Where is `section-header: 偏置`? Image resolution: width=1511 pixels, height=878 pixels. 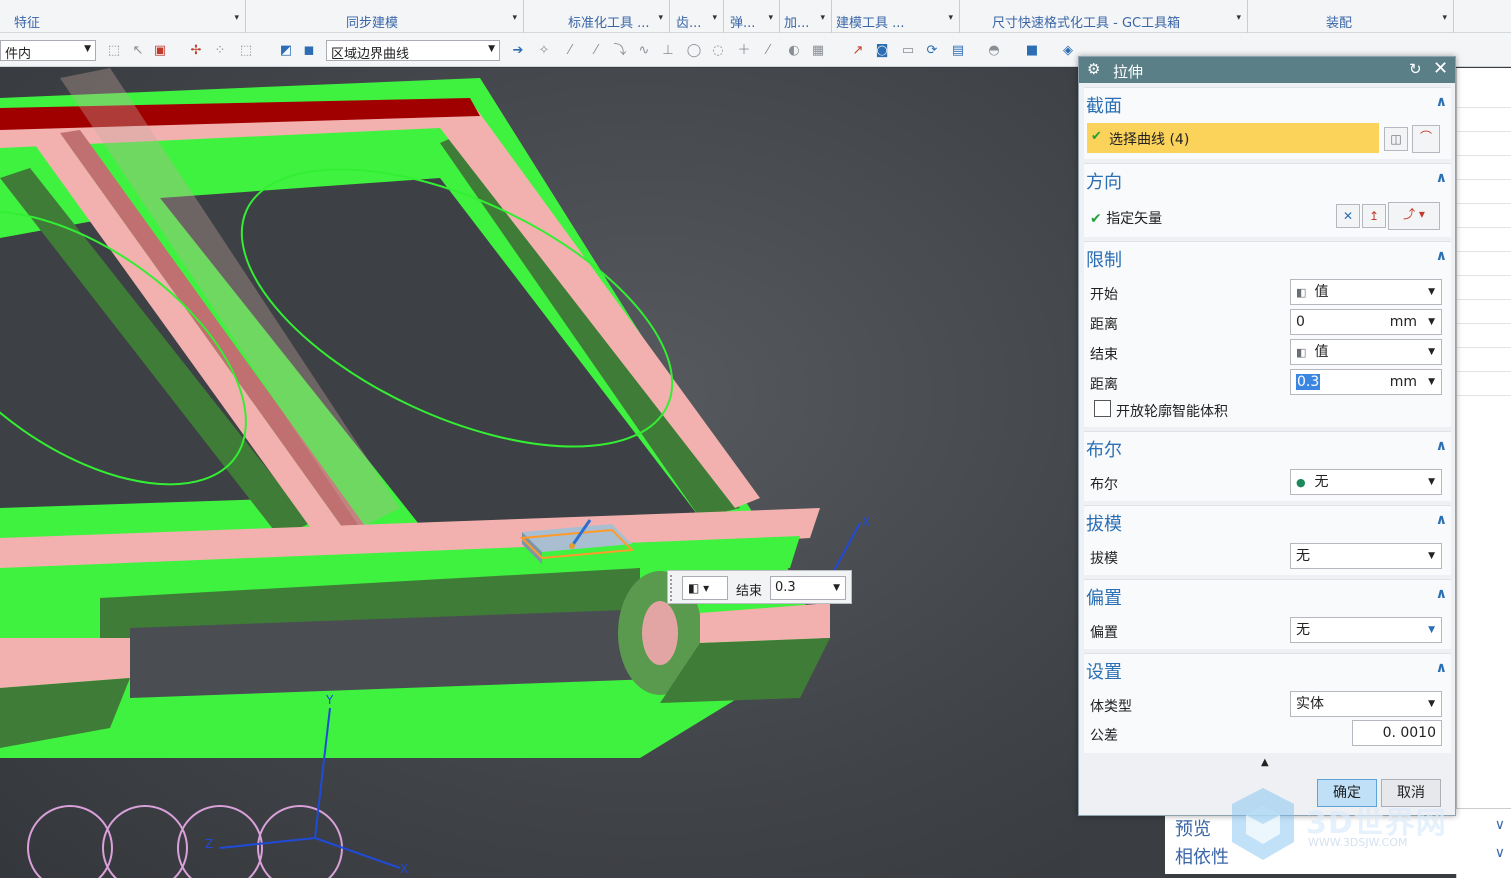 section-header: 偏置 is located at coordinates (1103, 597).